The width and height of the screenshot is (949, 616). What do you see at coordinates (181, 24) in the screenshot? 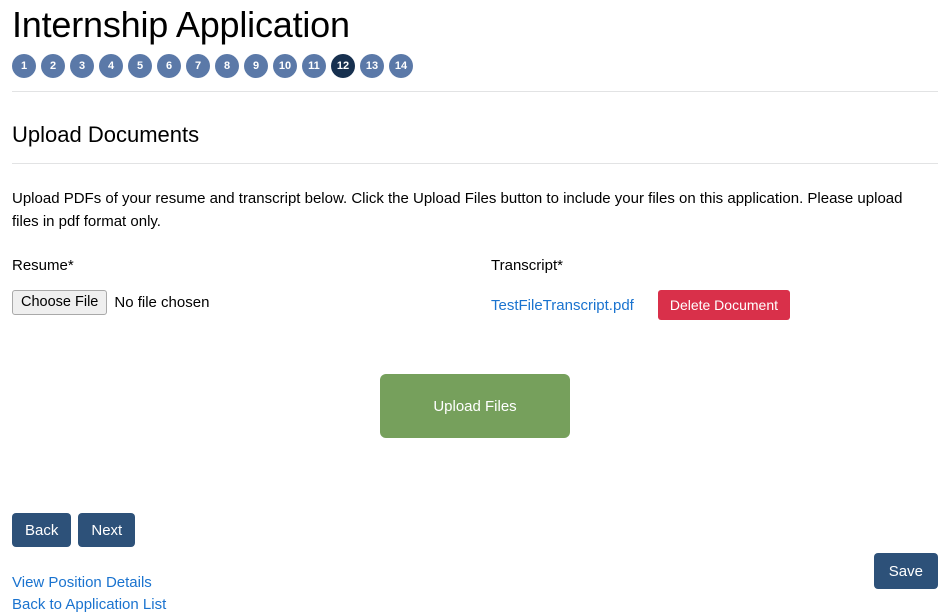
I see `page-title: Internship Application` at bounding box center [181, 24].